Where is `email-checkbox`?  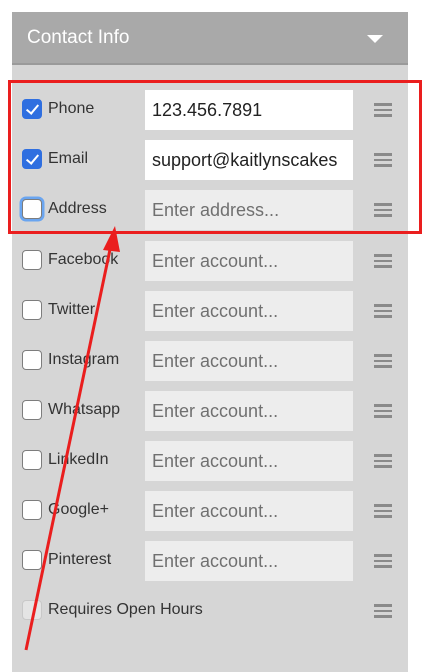 email-checkbox is located at coordinates (32, 159).